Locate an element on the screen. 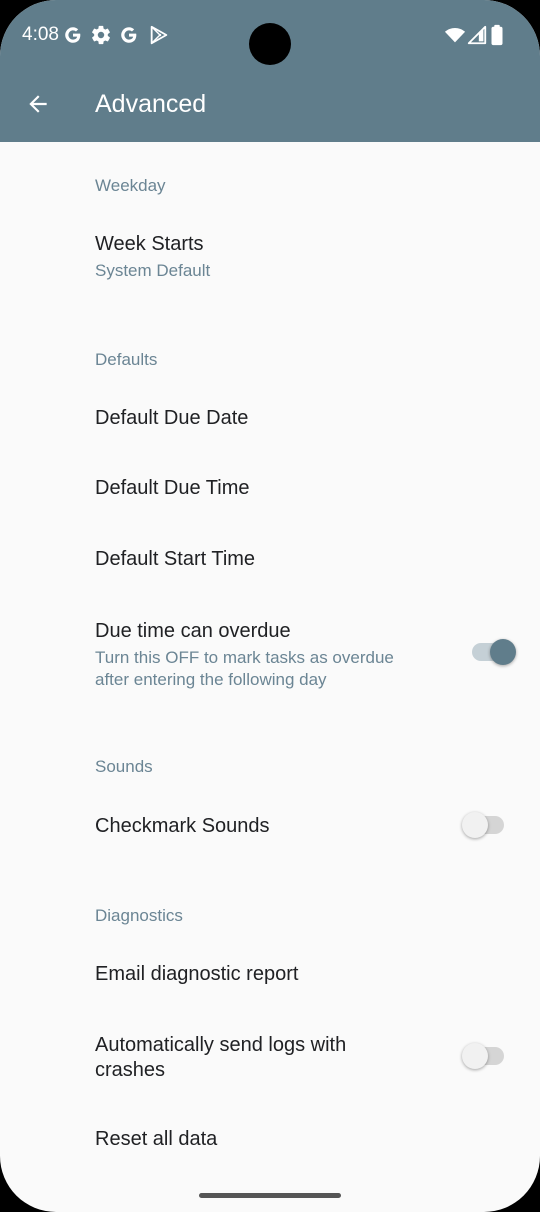 The image size is (540, 1212). section-header-weekday: Weekday is located at coordinates (130, 185).